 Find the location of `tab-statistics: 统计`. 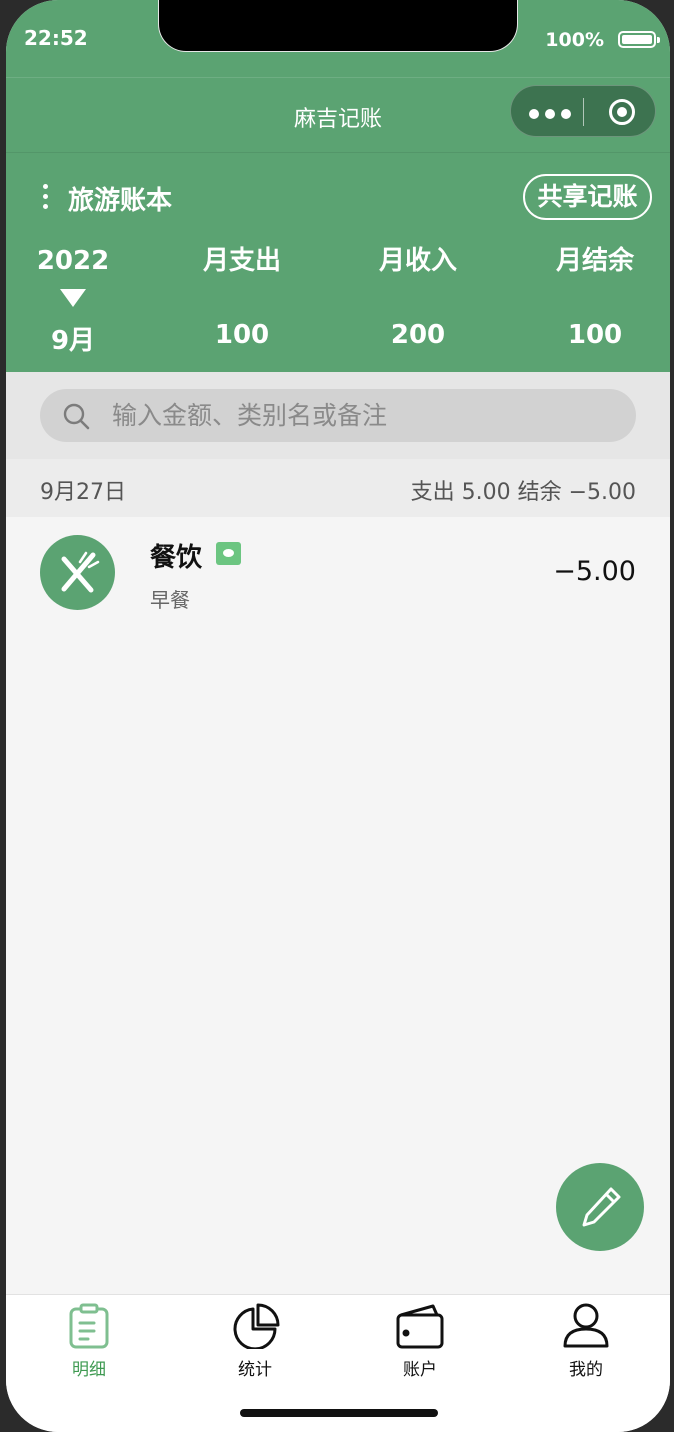

tab-statistics: 统计 is located at coordinates (255, 1341).